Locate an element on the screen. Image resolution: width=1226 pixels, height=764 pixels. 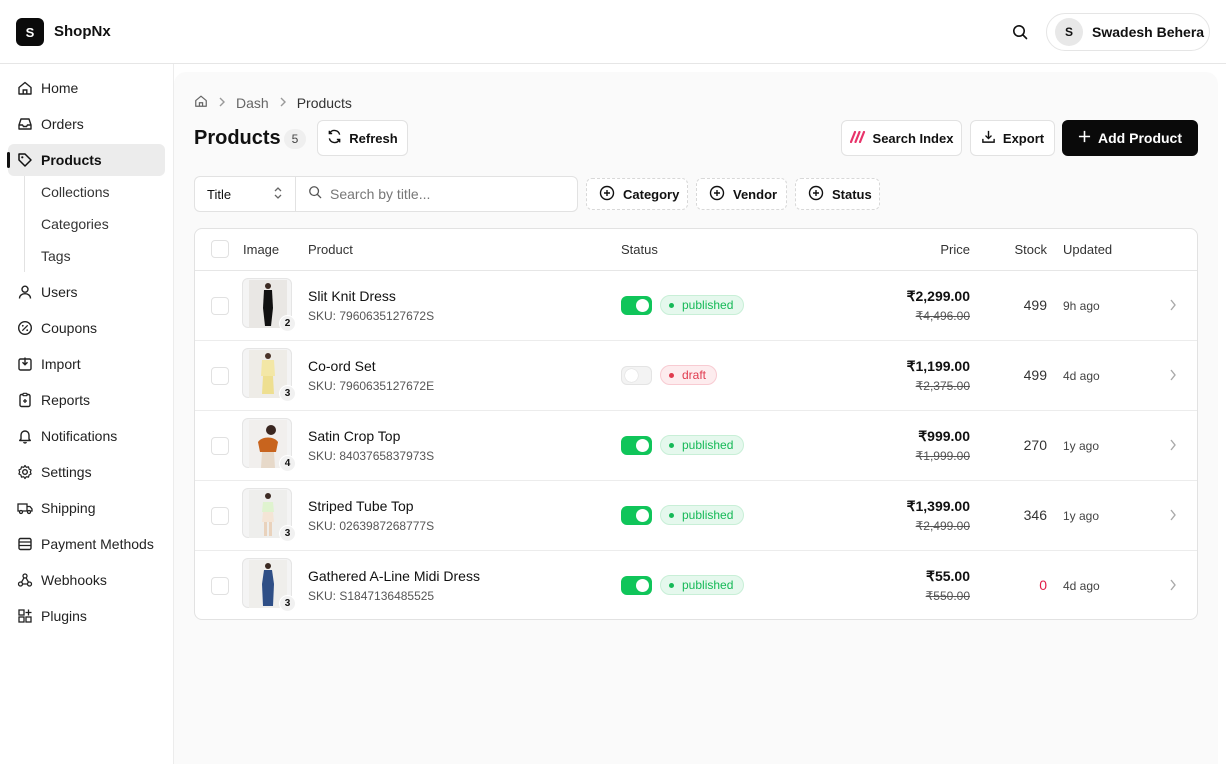
sidebar-item-shipping: Shipping is located at coordinates (86, 508).